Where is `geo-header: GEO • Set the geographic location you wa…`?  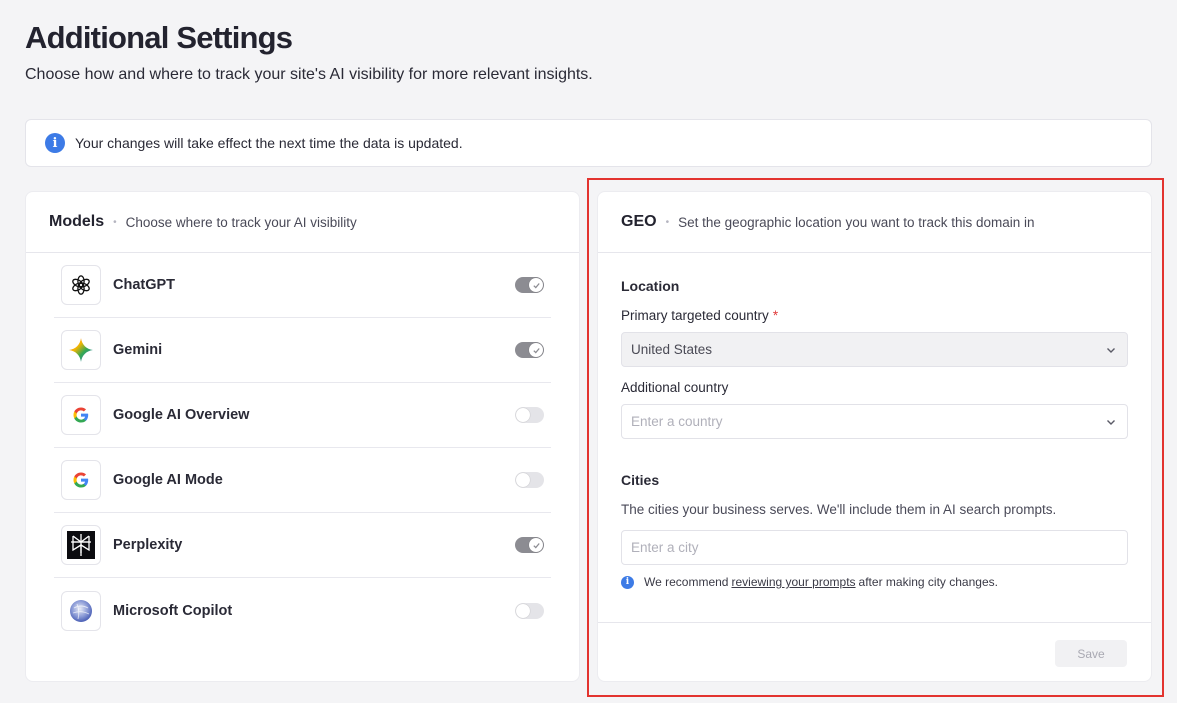
geo-header: GEO • Set the geographic location you wa… is located at coordinates (874, 222).